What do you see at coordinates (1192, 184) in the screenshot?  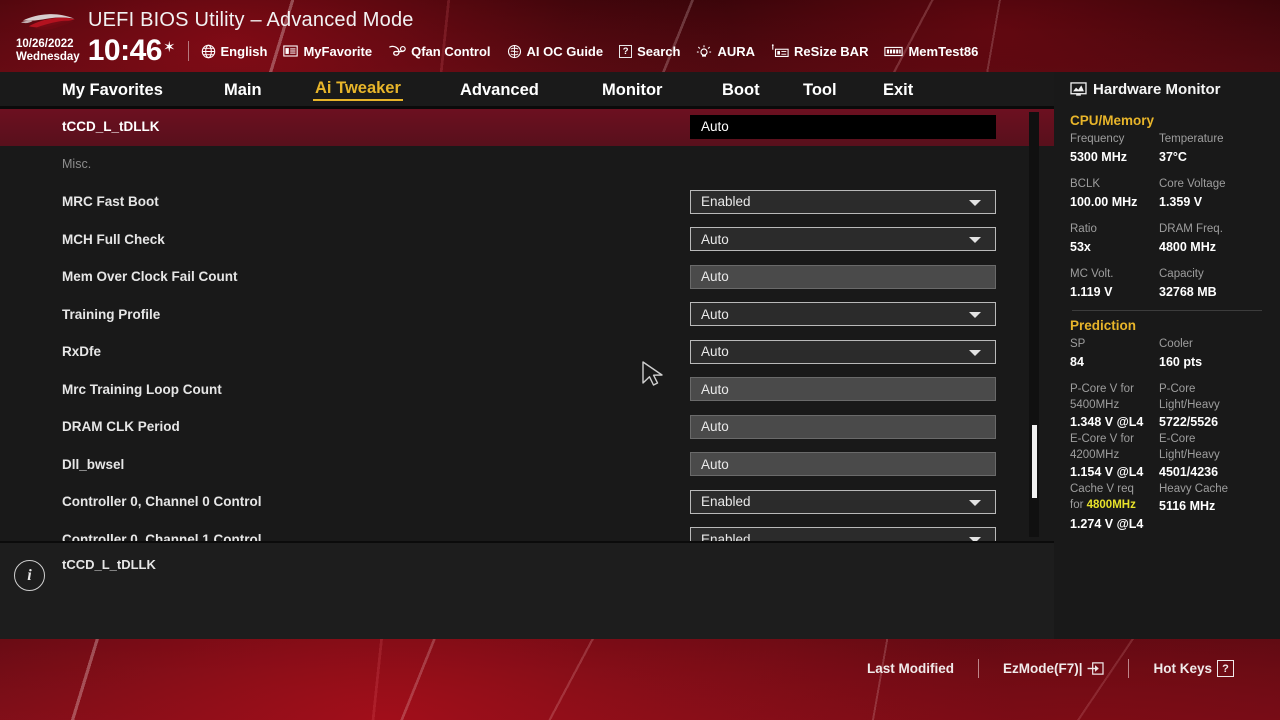 I see `hwm-key: Core Voltage` at bounding box center [1192, 184].